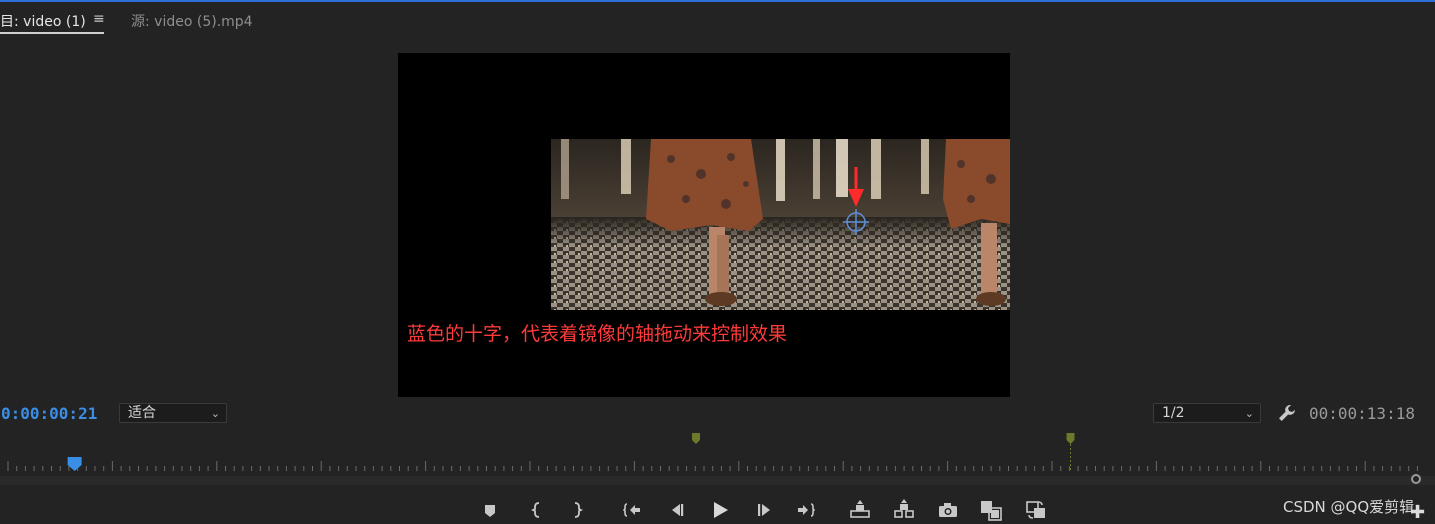 This screenshot has height=524, width=1435. What do you see at coordinates (192, 21) in the screenshot?
I see `tab-source-monitor: 源: video (5).mp4` at bounding box center [192, 21].